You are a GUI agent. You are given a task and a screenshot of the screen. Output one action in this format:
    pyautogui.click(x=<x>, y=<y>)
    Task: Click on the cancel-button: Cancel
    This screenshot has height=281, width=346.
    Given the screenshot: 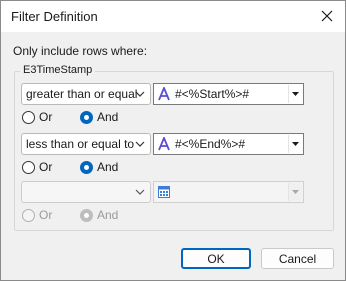 What is the action you would take?
    pyautogui.click(x=297, y=258)
    